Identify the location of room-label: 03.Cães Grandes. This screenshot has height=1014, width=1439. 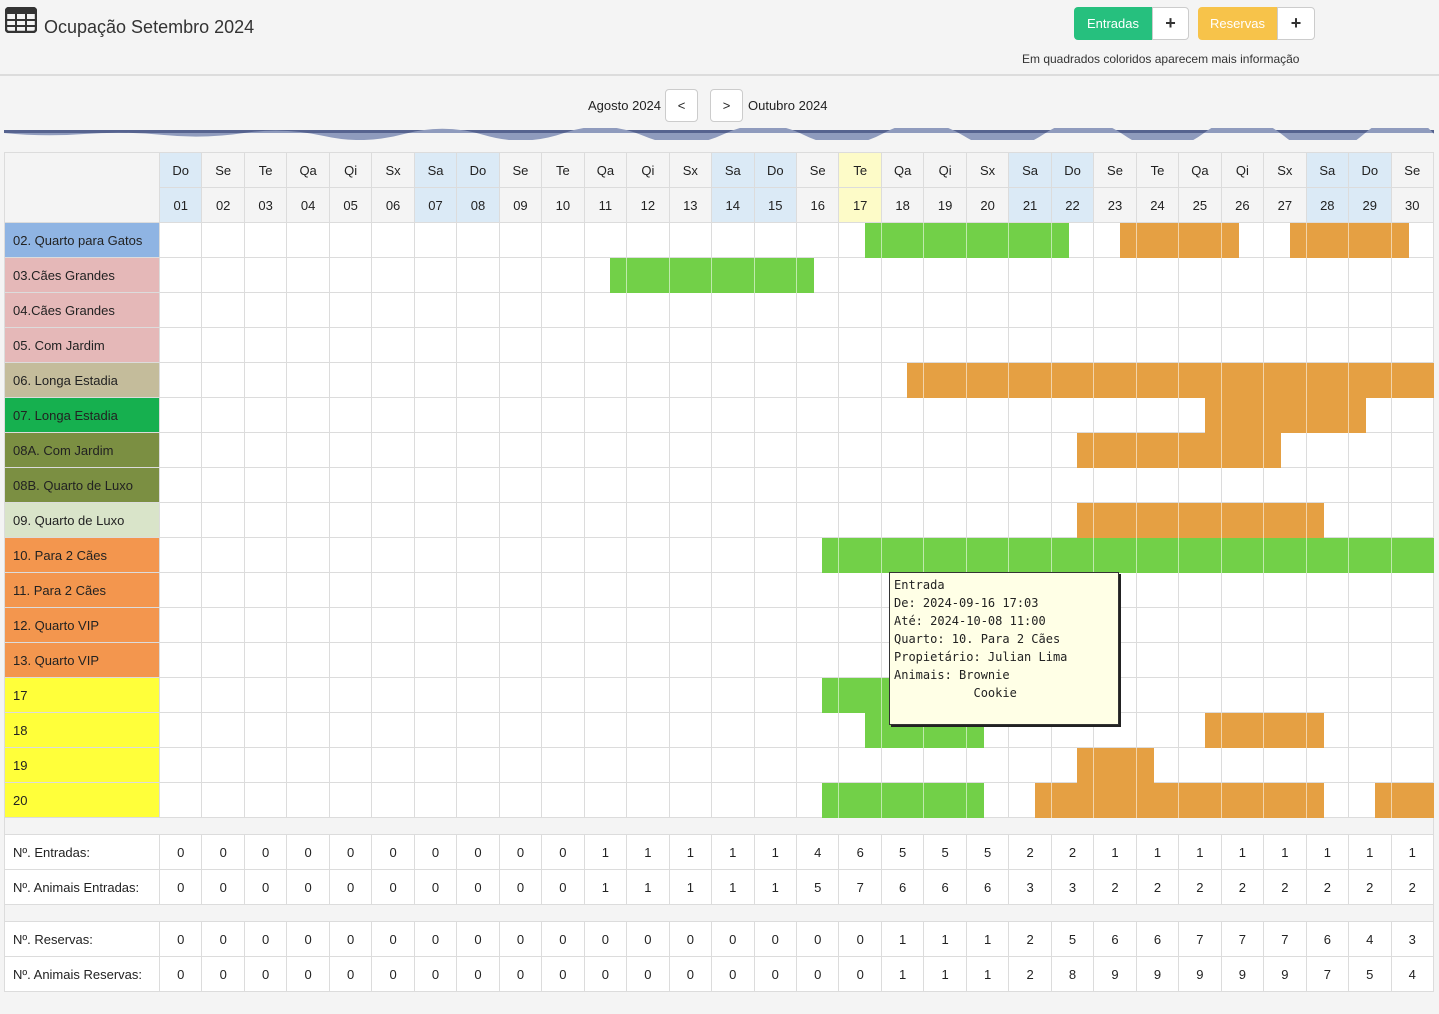
(82, 275).